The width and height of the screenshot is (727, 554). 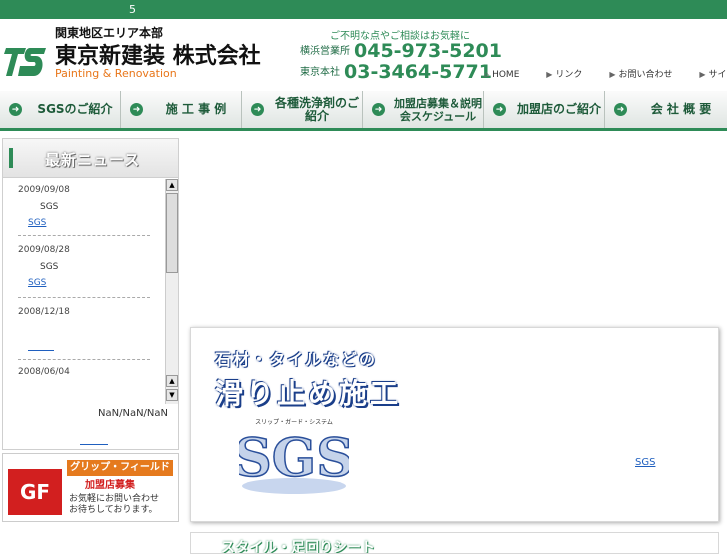 What do you see at coordinates (713, 75) in the screenshot?
I see `util-link-sitemap: ▶サイトマップ` at bounding box center [713, 75].